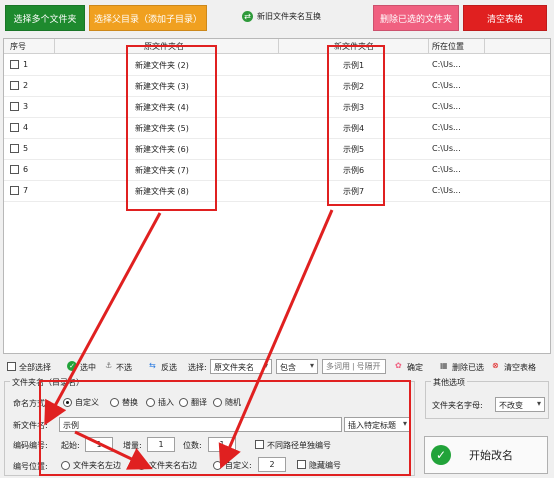  Describe the element at coordinates (276, 339) in the screenshot. I see `arrow-to-position` at that location.